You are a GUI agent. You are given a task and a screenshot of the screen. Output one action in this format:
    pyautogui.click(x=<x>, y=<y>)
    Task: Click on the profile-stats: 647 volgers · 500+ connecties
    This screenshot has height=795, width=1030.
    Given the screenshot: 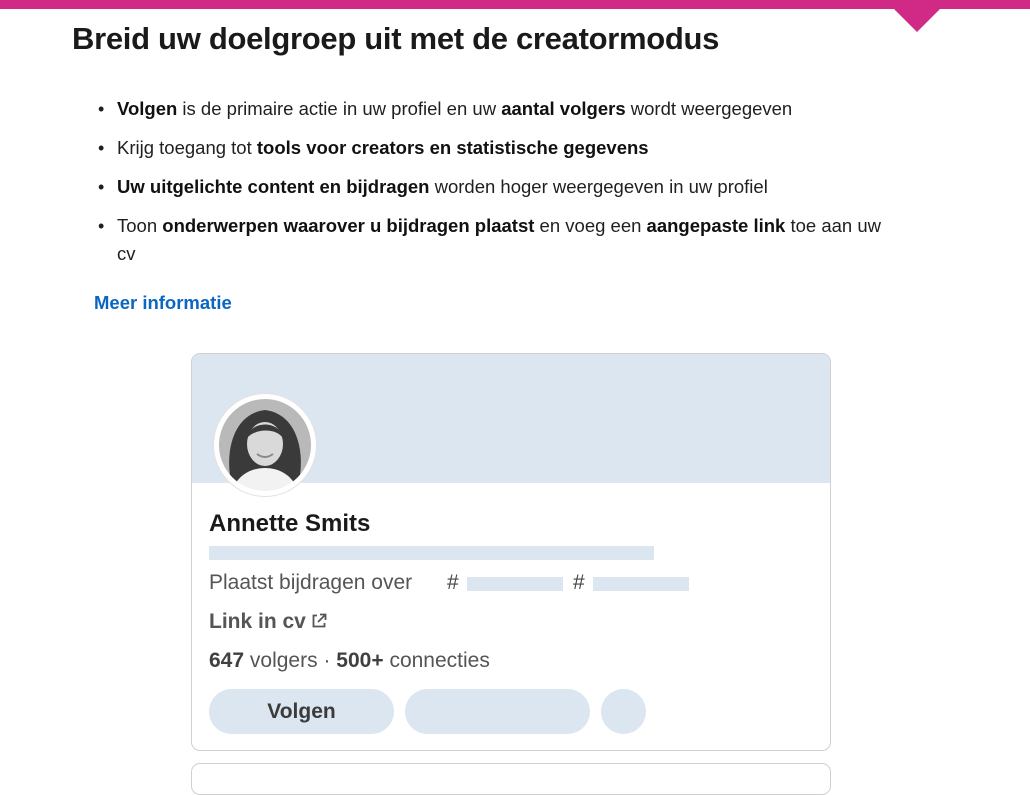 What is the action you would take?
    pyautogui.click(x=349, y=661)
    